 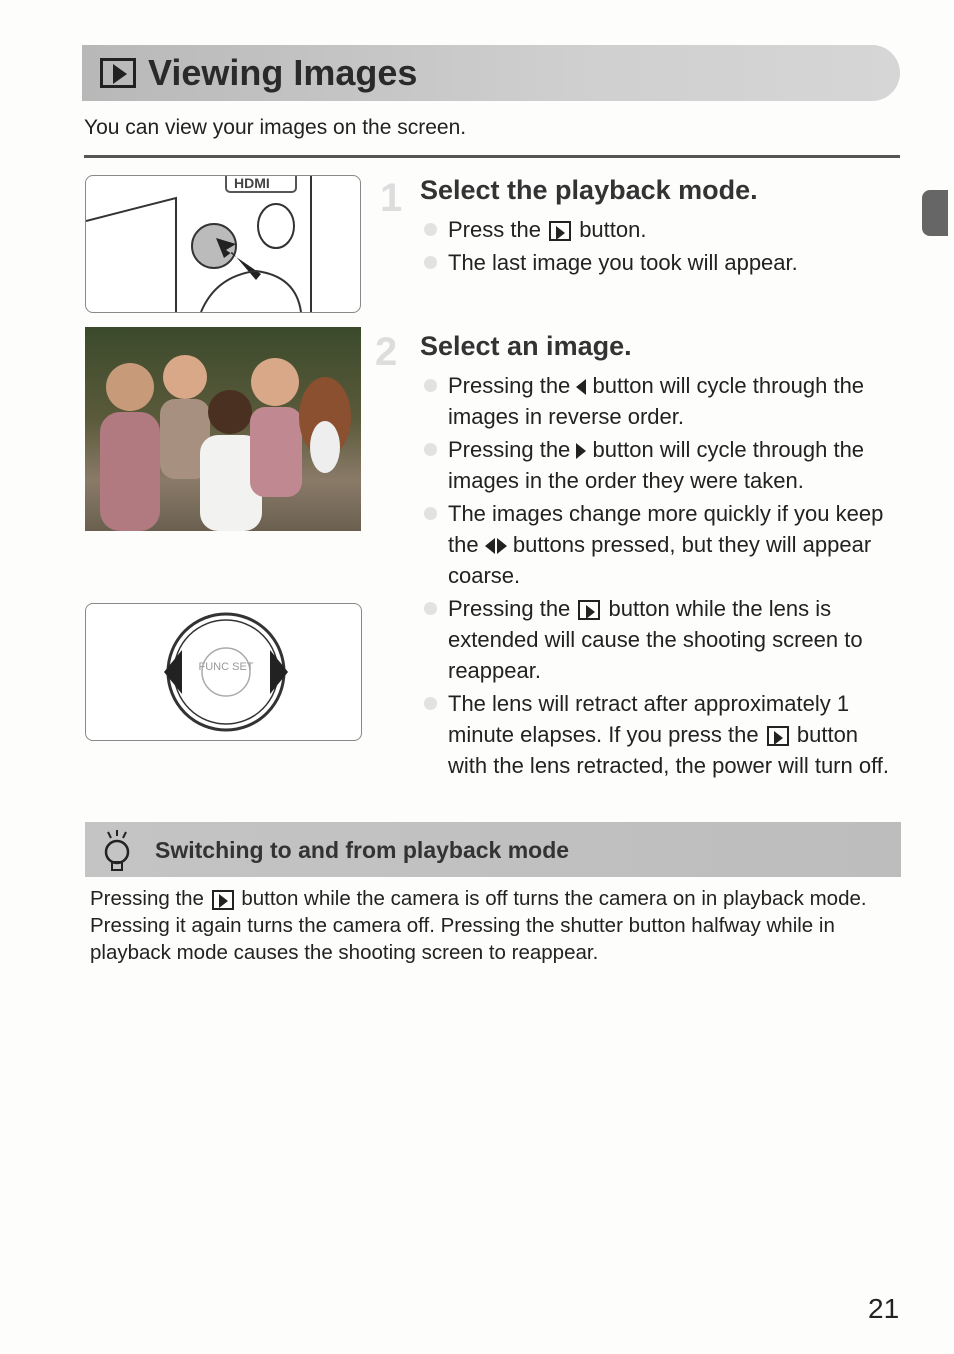 What do you see at coordinates (226, 667) in the screenshot?
I see `svg-text: FUNC SET` at bounding box center [226, 667].